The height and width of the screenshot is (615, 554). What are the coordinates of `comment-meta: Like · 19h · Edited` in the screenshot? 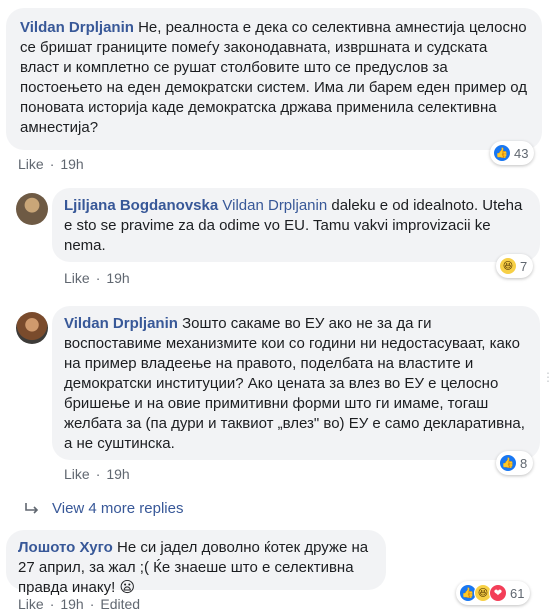 It's located at (79, 604).